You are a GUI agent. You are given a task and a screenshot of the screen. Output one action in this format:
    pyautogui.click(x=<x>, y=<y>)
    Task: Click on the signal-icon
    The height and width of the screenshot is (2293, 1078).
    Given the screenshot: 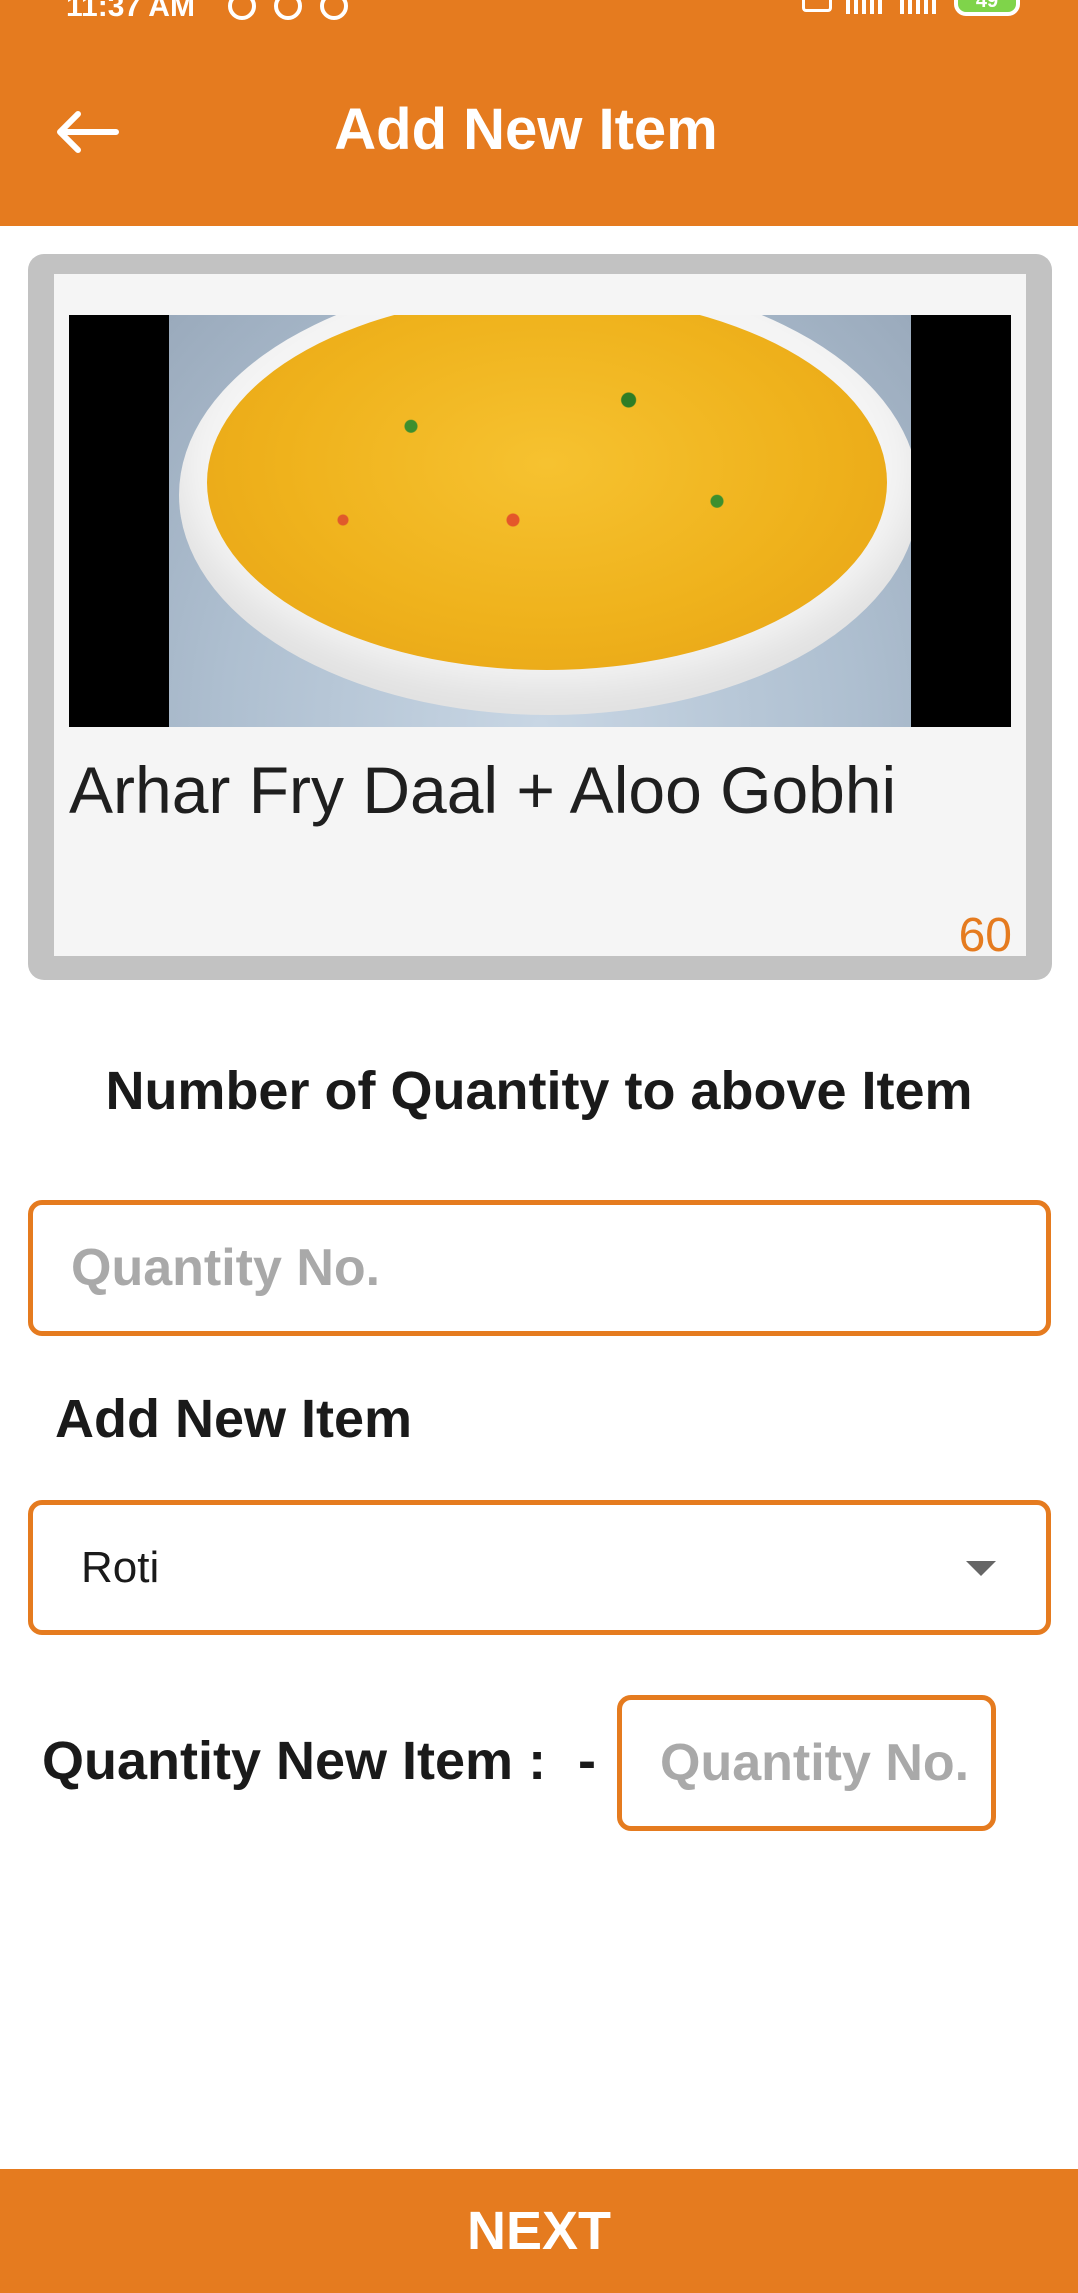 What is the action you would take?
    pyautogui.click(x=866, y=7)
    